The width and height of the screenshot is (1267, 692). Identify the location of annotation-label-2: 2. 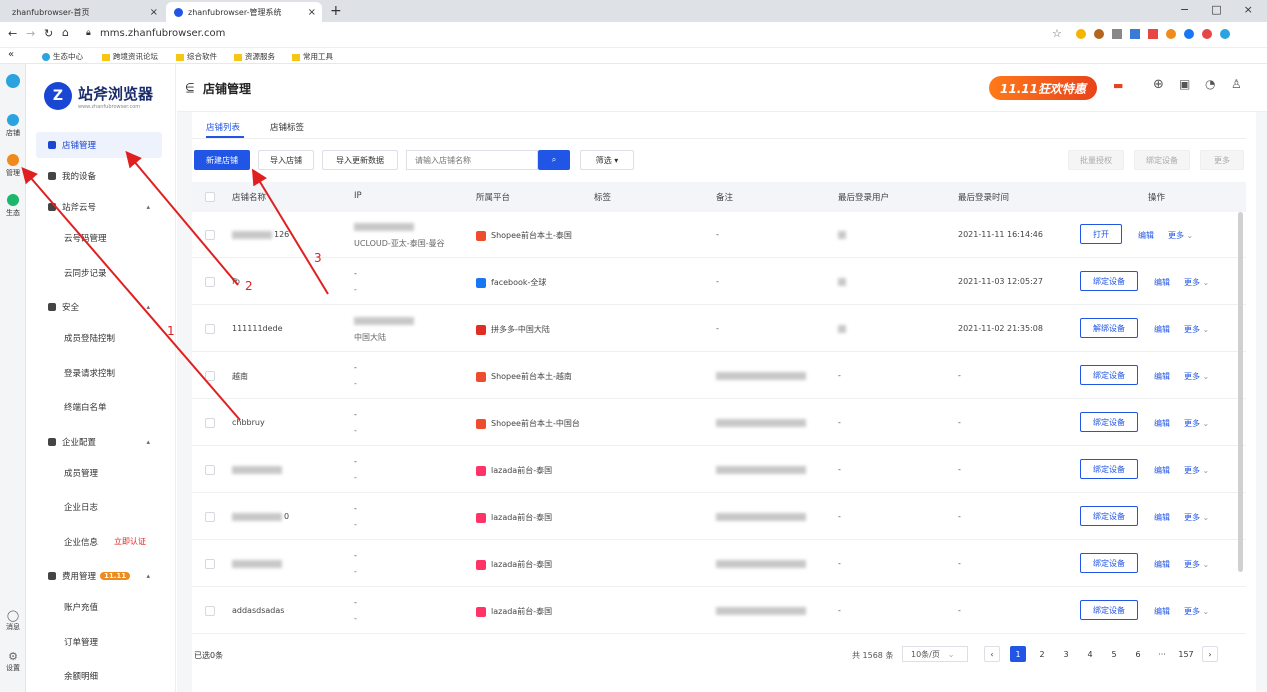
(249, 286).